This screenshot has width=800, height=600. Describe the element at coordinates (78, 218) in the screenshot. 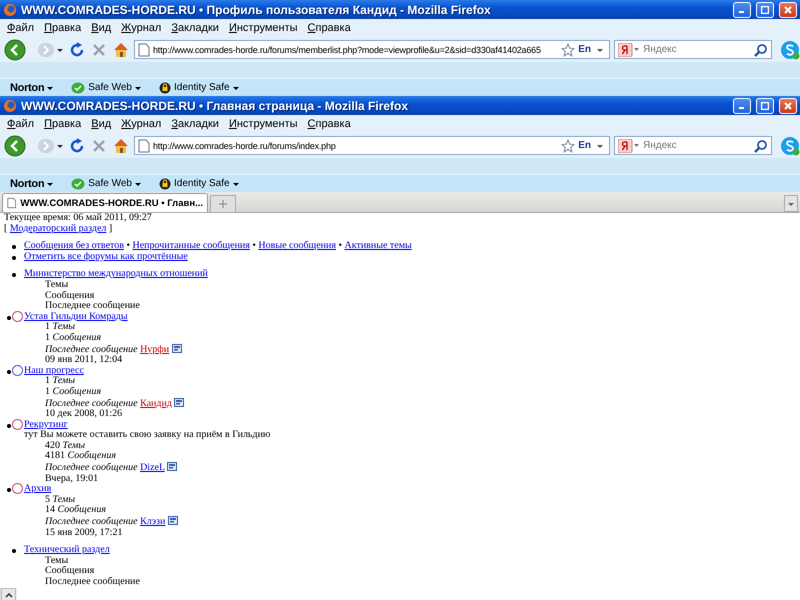

I see `current-time-text: Текущее время: 06 май 2011, 09:27` at that location.